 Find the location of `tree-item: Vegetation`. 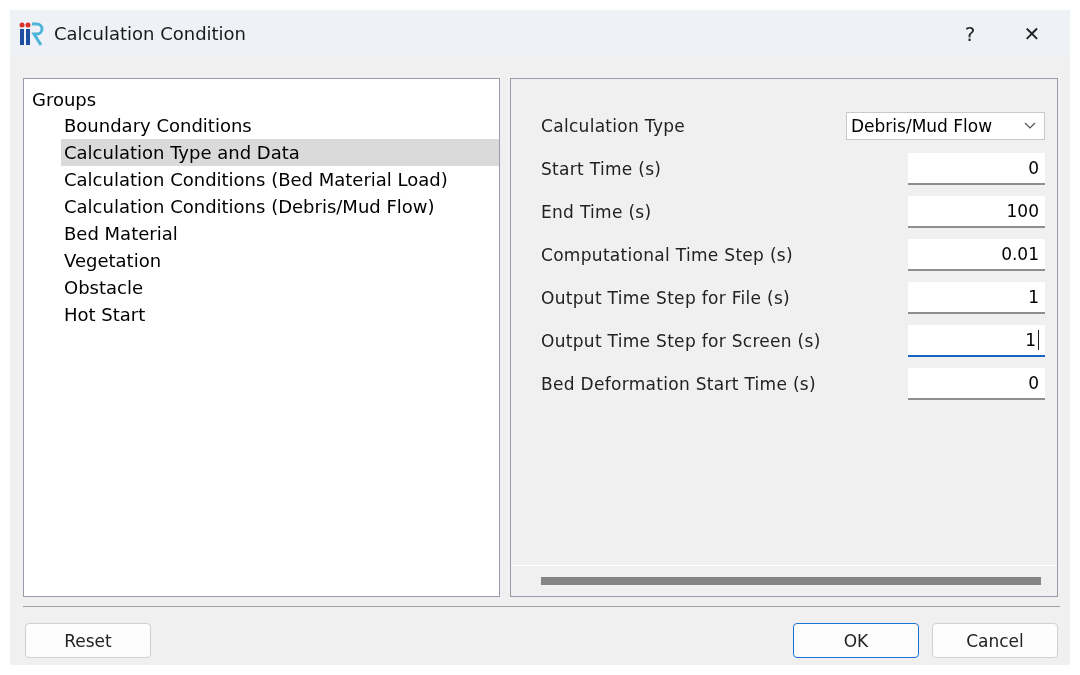

tree-item: Vegetation is located at coordinates (280, 260).